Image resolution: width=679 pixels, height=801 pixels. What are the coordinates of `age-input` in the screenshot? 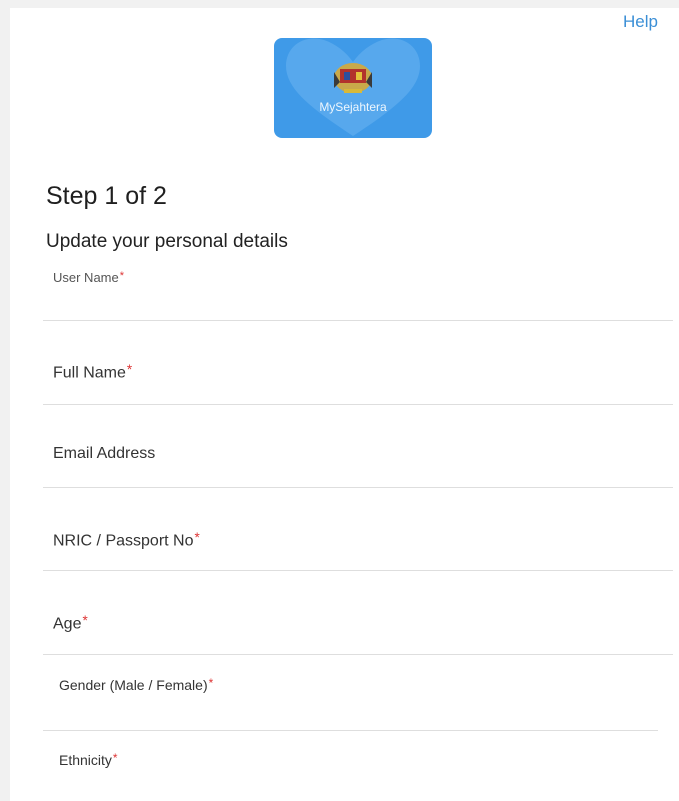 It's located at (358, 642).